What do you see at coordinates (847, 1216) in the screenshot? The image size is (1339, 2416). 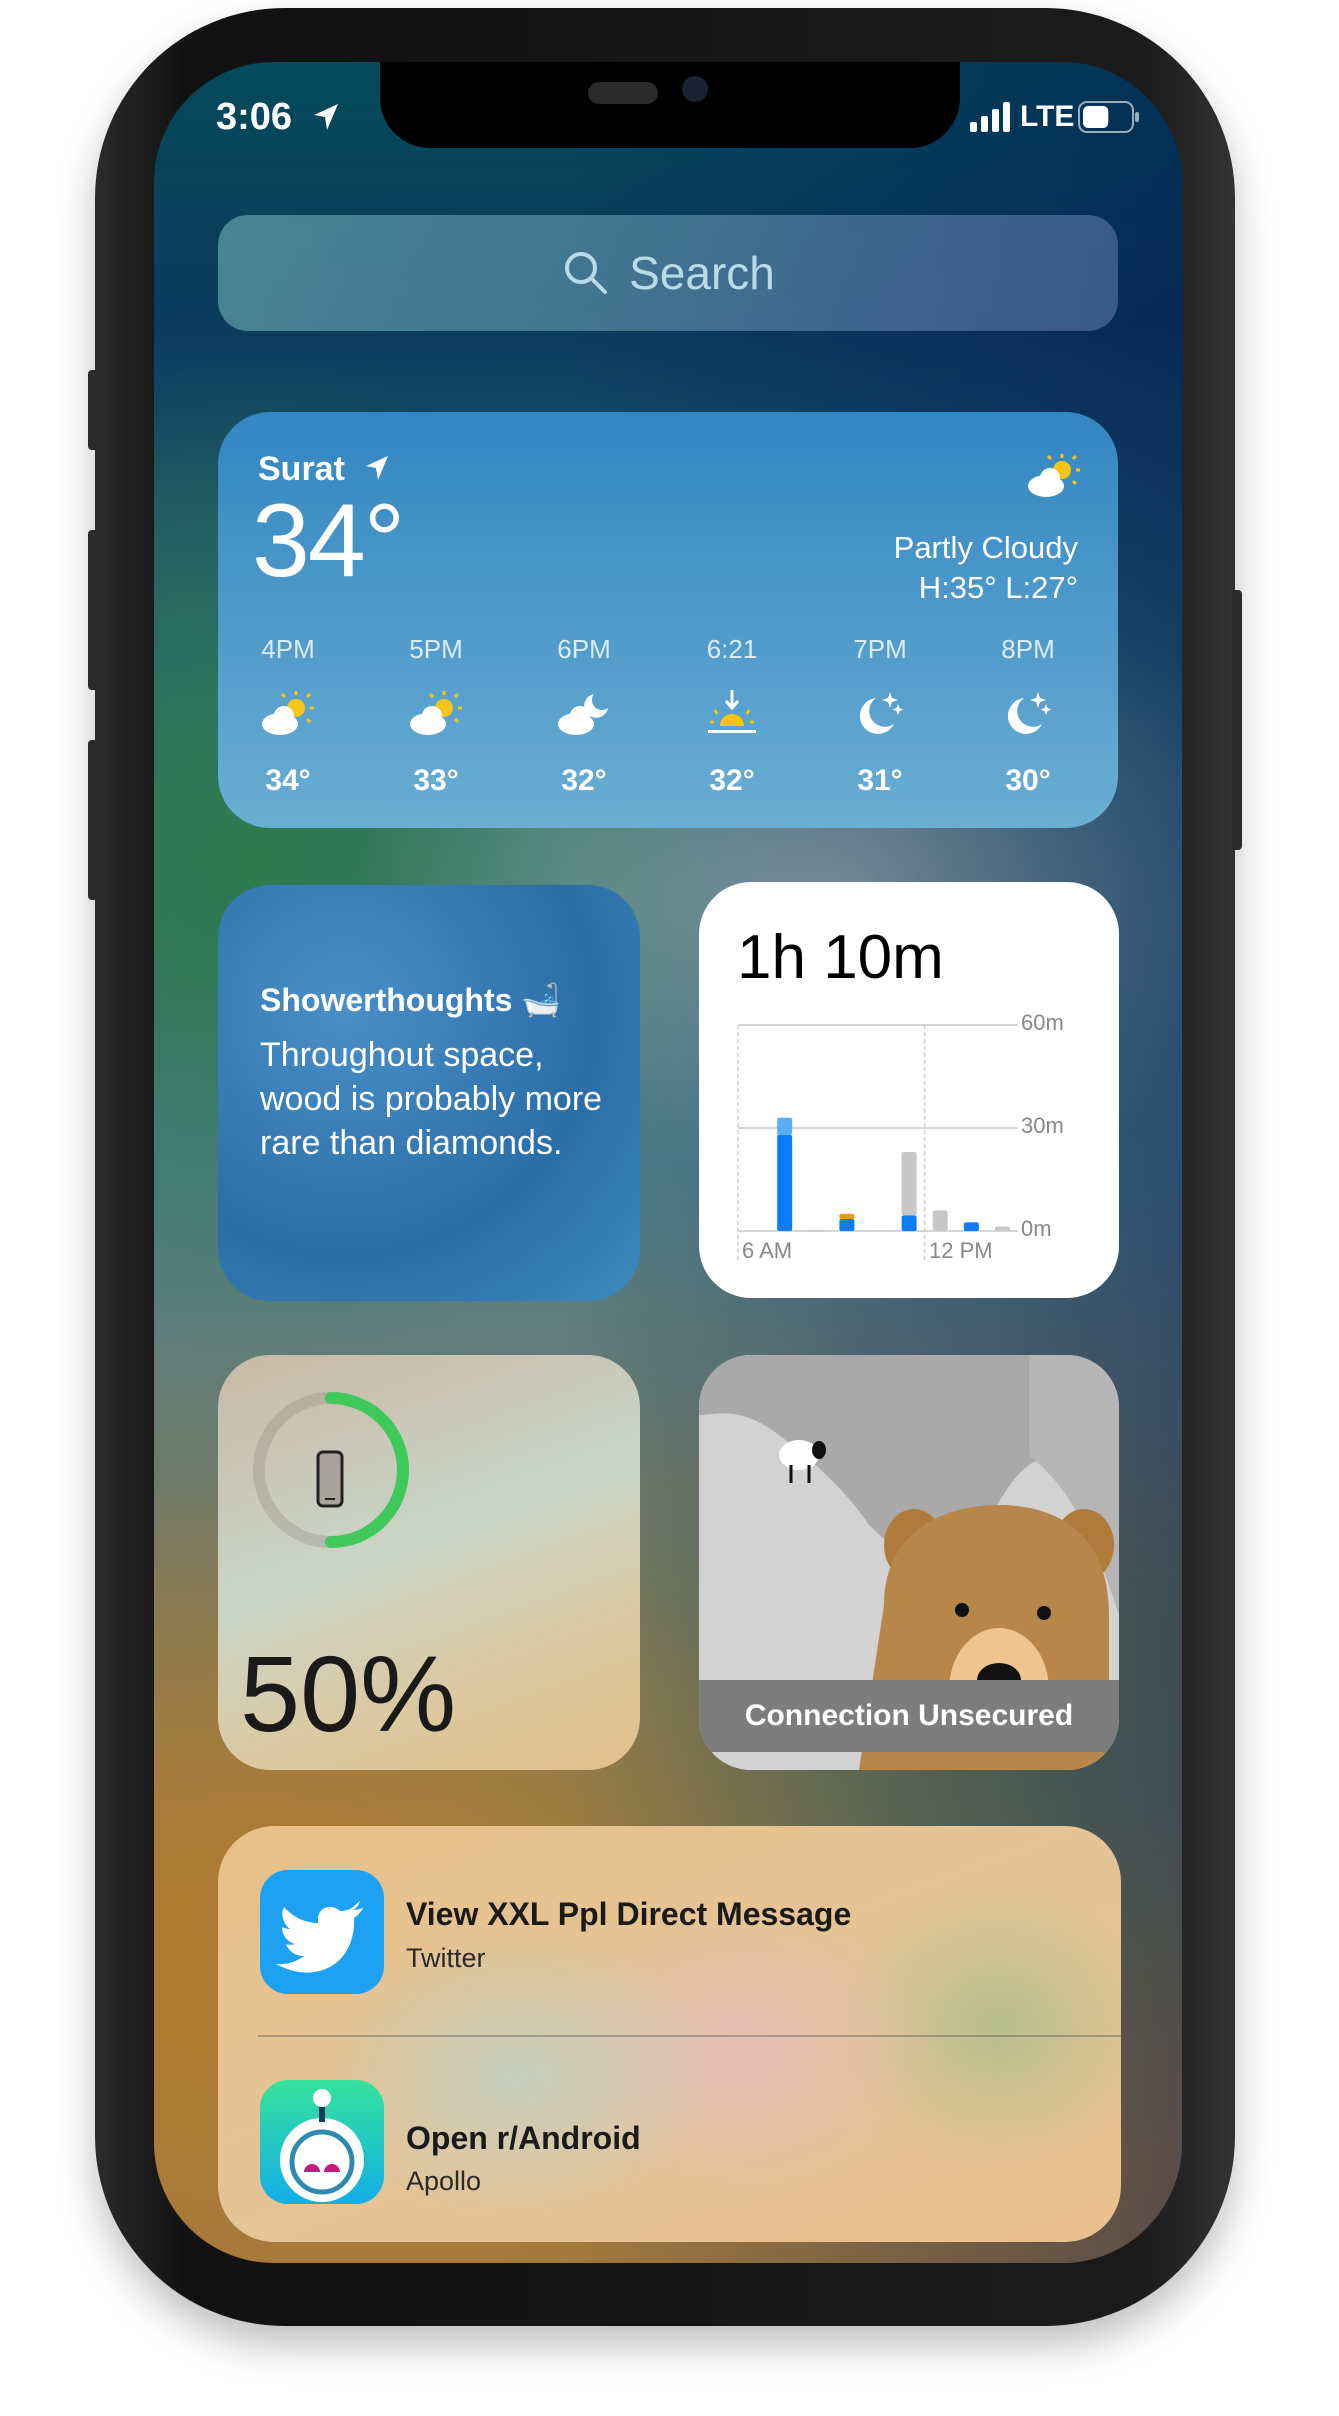 I see `bar-segment-orange` at bounding box center [847, 1216].